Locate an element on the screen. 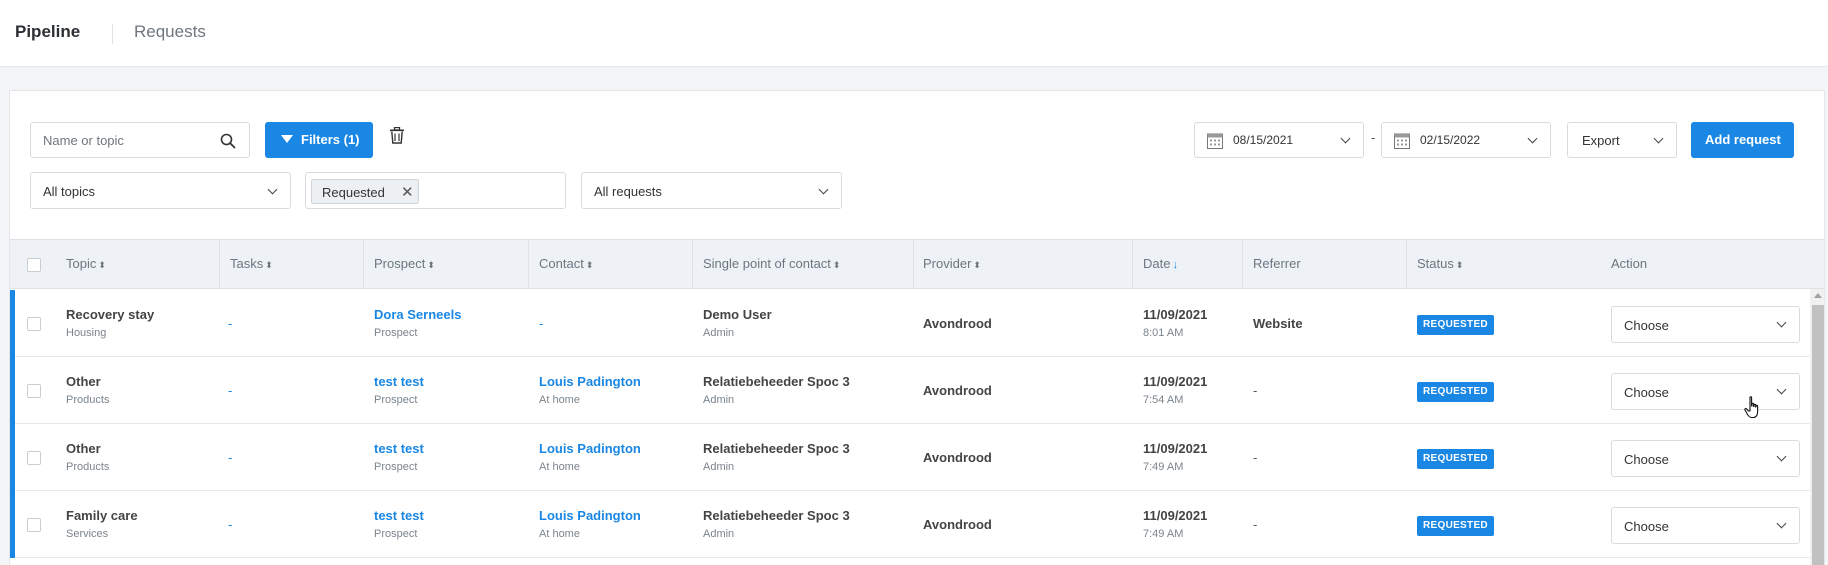 The image size is (1828, 565). topics-select: All topics is located at coordinates (160, 190).